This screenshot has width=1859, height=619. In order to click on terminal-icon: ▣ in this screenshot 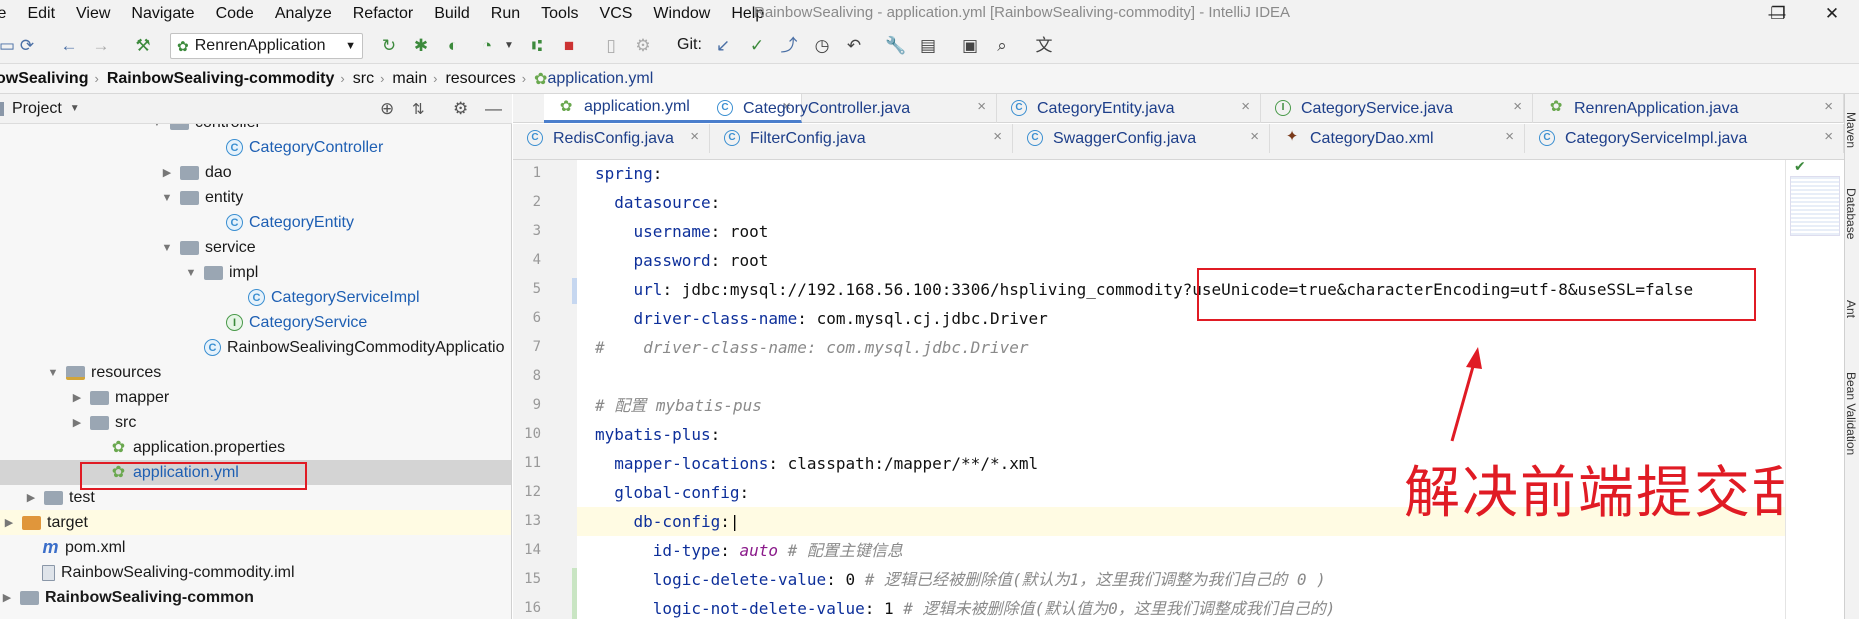, I will do `click(970, 46)`.